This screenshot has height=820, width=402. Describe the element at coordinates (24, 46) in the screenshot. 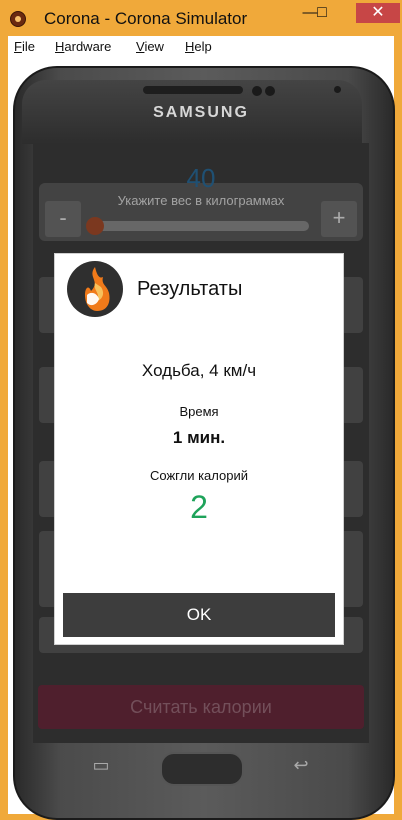

I see `menu-file: File` at that location.